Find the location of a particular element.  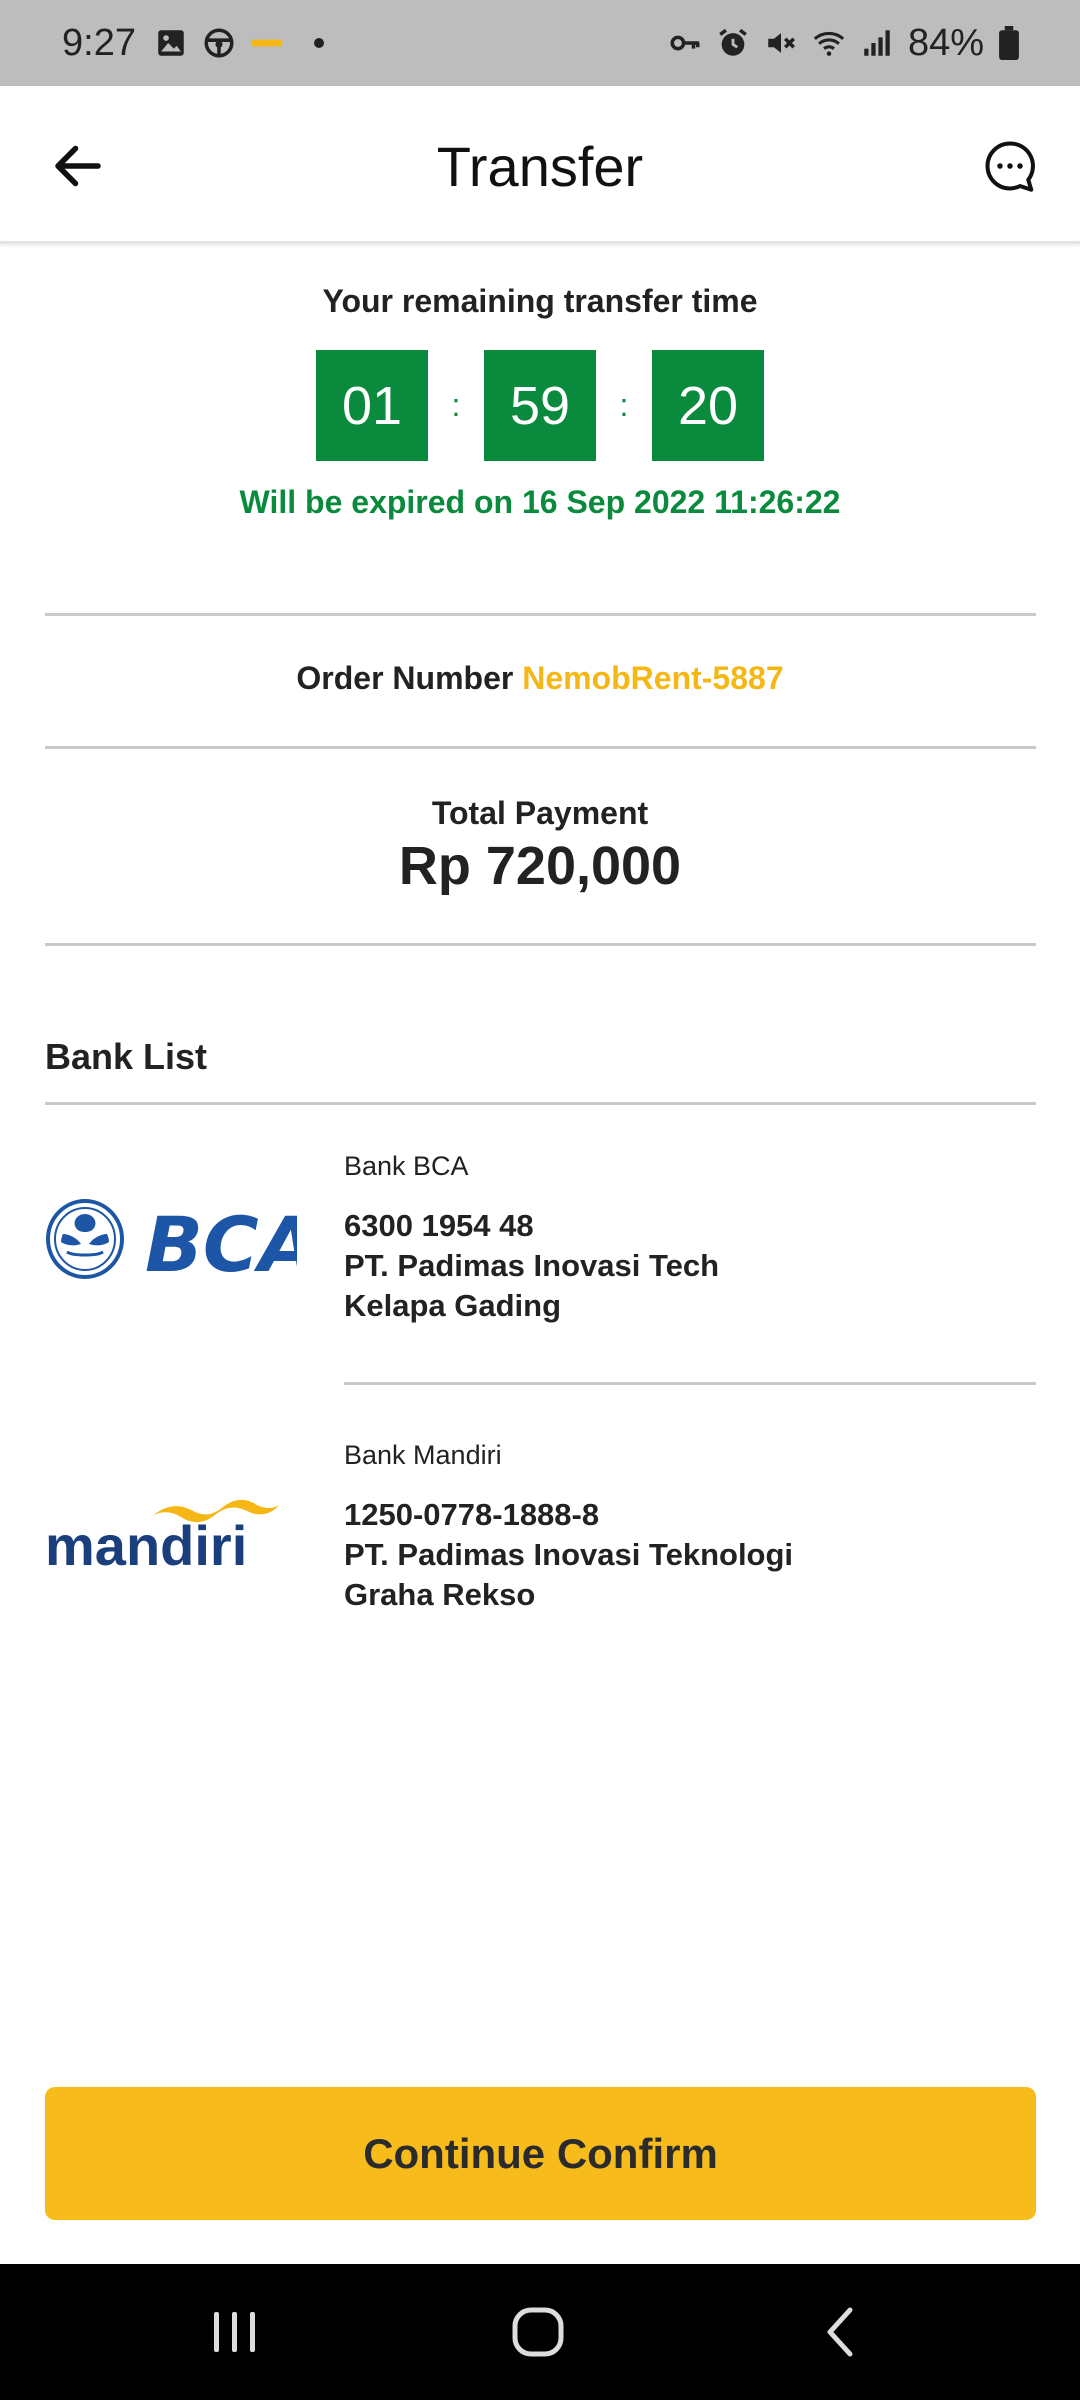

mandiri-logo: mandiri is located at coordinates (162, 1537).